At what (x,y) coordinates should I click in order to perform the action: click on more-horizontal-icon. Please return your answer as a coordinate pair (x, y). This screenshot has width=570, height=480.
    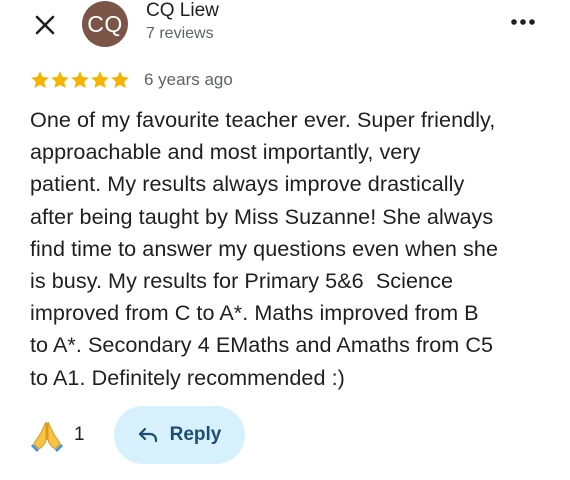
    Looking at the image, I should click on (523, 22).